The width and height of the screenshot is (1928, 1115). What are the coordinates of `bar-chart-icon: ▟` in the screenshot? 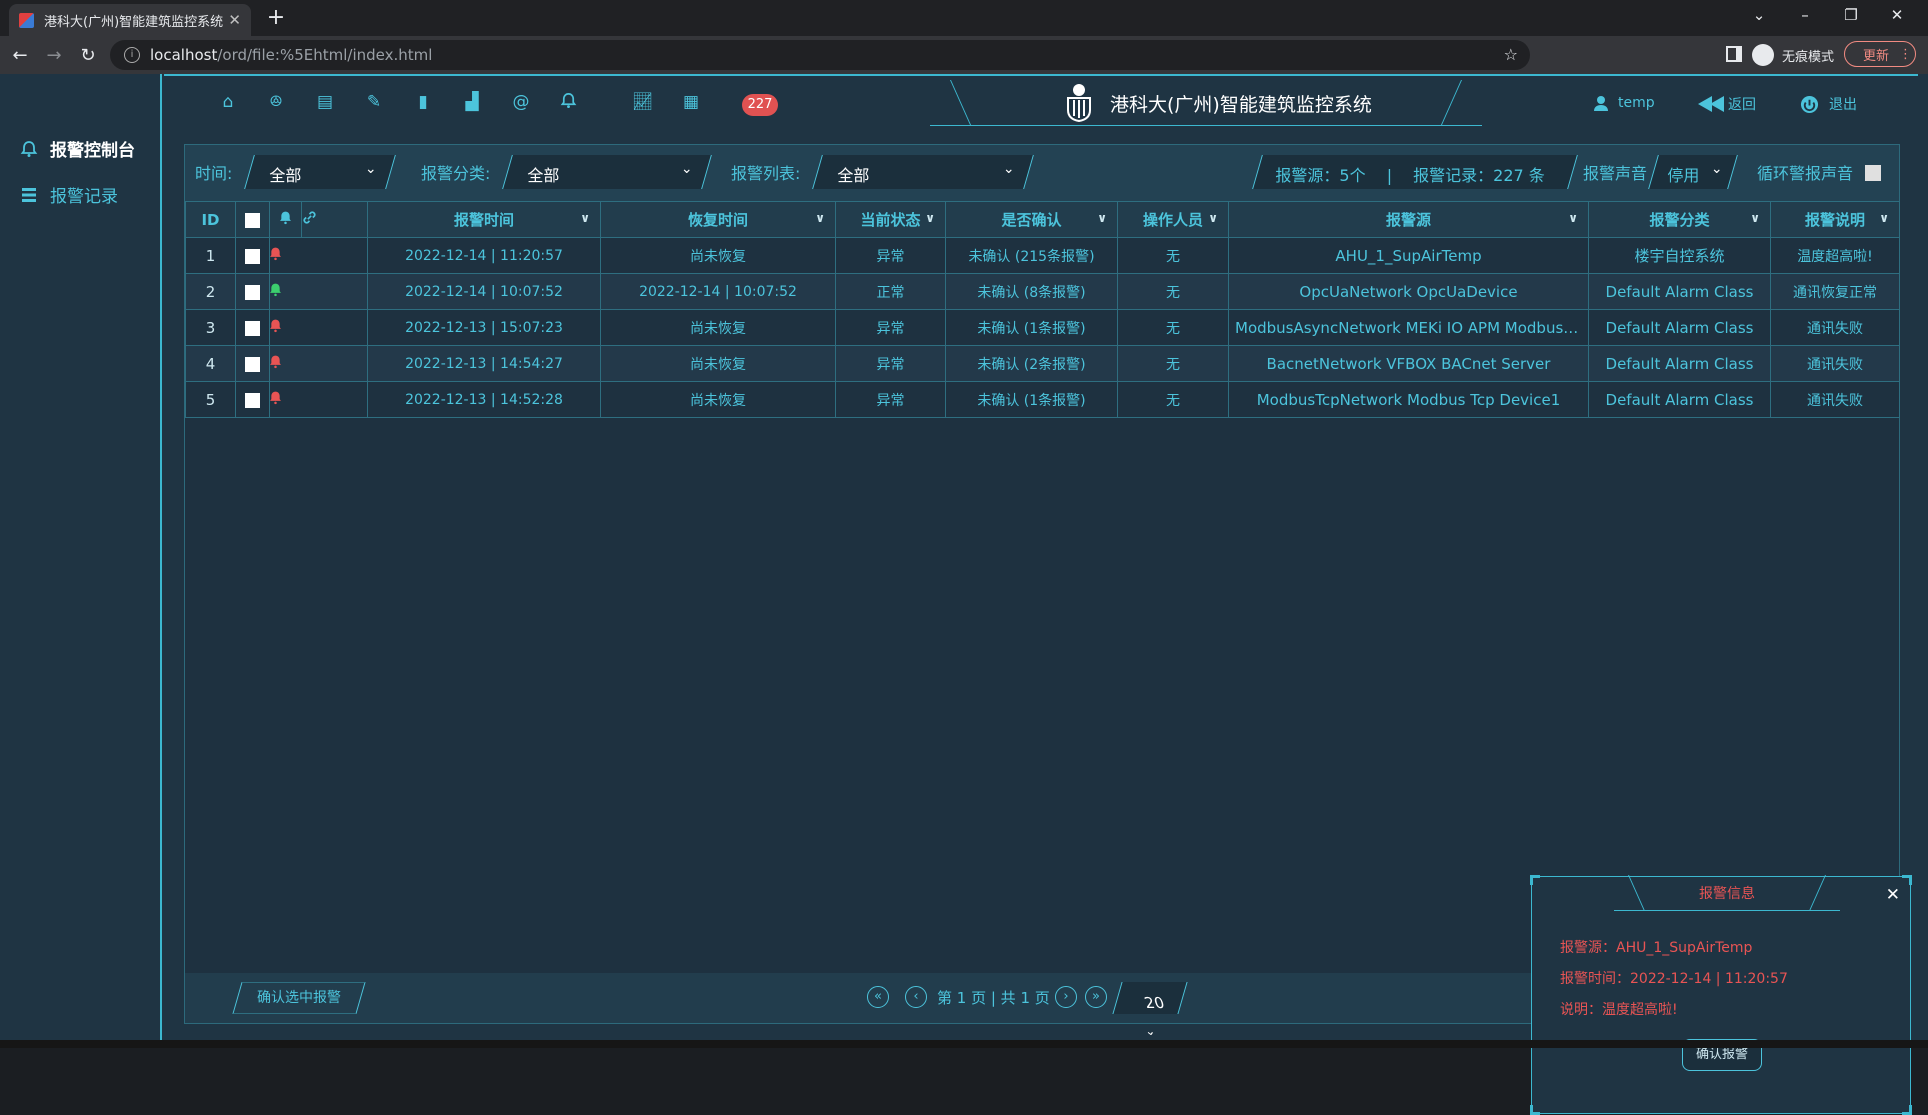 It's located at (472, 102).